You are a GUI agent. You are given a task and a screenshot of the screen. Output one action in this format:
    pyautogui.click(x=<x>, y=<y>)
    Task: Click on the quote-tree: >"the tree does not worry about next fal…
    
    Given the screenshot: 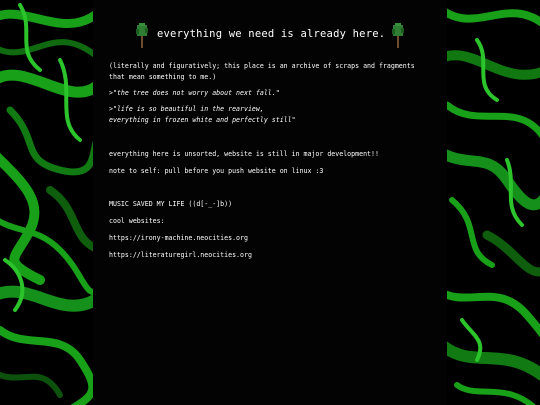 What is the action you would take?
    pyautogui.click(x=194, y=93)
    